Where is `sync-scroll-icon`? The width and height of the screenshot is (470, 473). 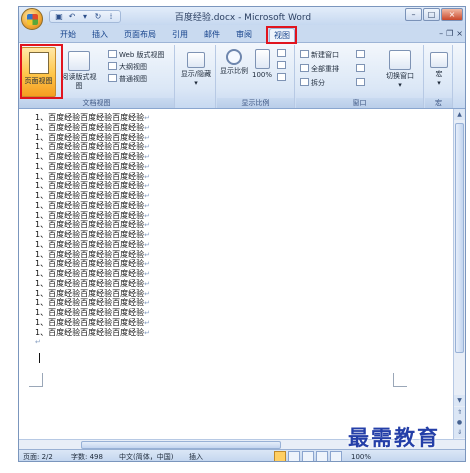 sync-scroll-icon is located at coordinates (360, 68).